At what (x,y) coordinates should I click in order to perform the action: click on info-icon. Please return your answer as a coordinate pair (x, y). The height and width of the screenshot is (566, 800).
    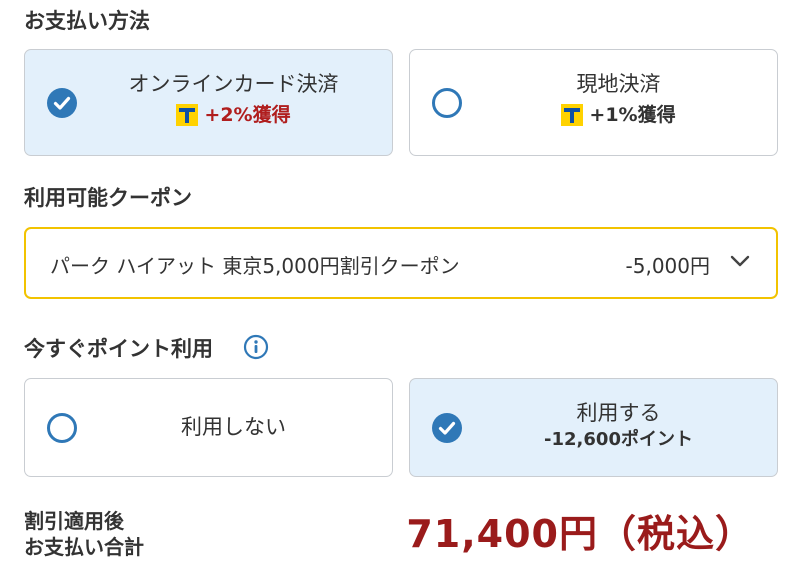
    Looking at the image, I should click on (256, 349).